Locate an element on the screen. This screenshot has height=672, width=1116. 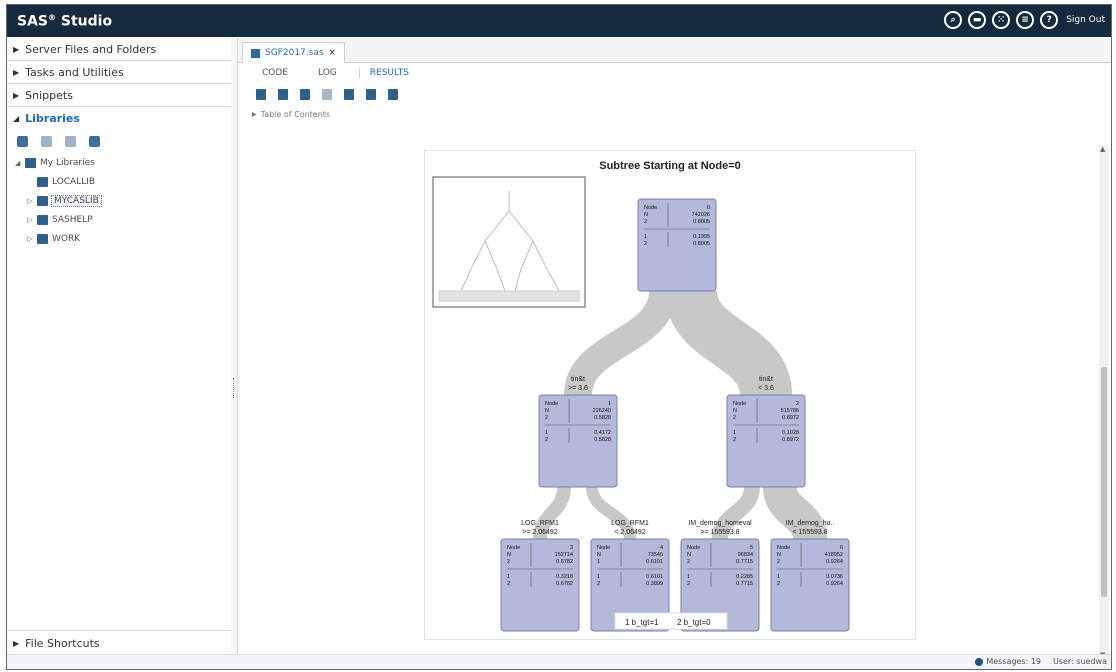
pane-splitter is located at coordinates (234, 353).